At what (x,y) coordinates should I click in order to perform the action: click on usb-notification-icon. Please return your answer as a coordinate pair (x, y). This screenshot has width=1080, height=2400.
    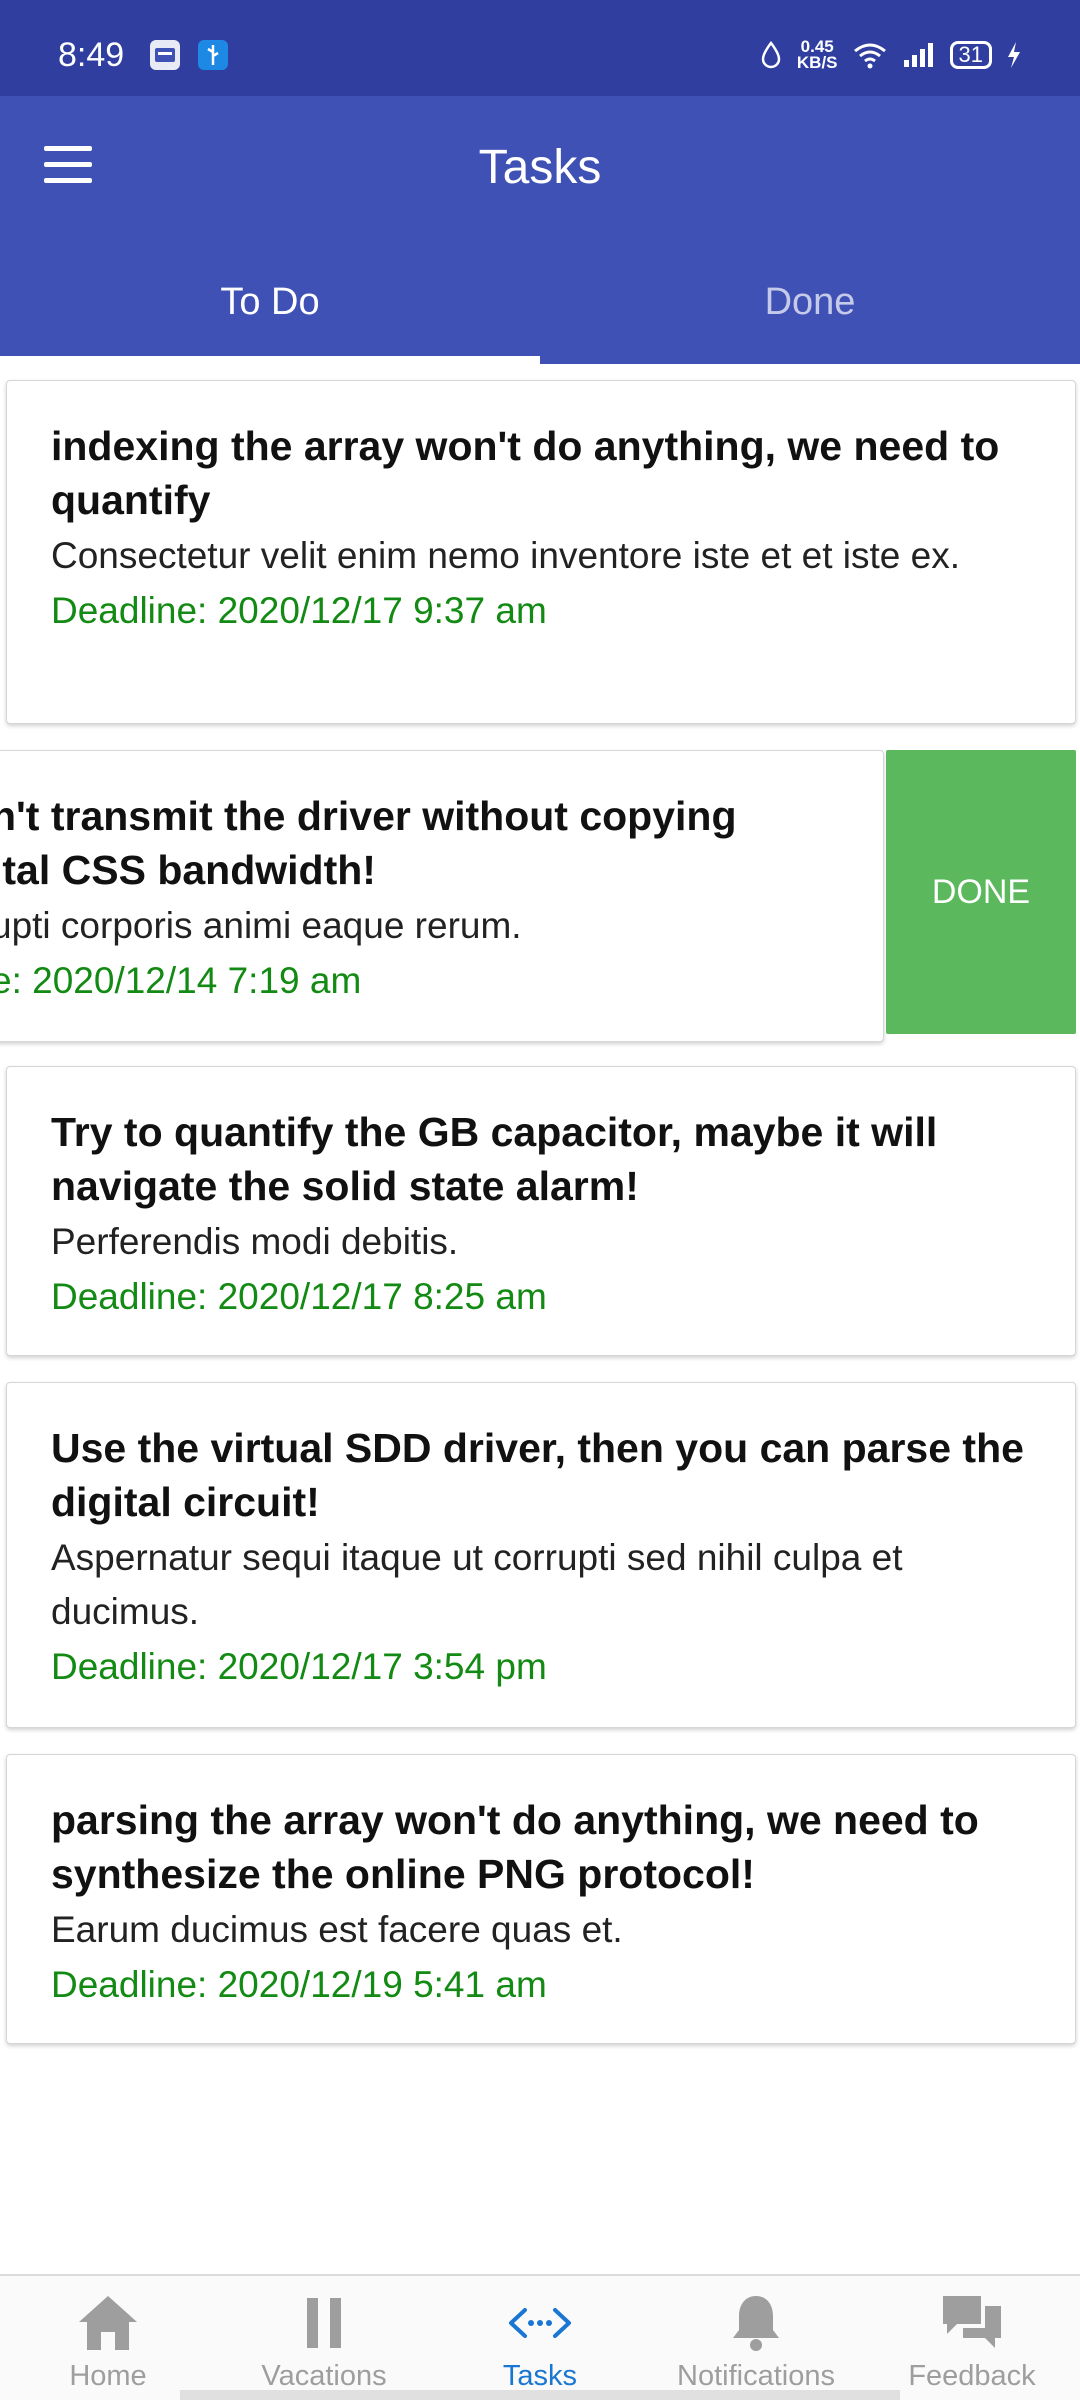
    Looking at the image, I should click on (213, 55).